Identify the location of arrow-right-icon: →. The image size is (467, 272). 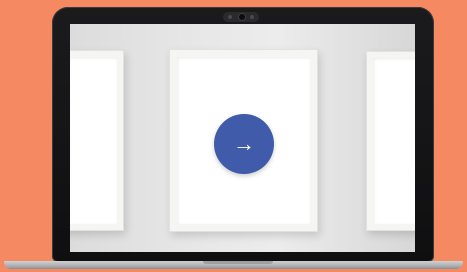
(244, 143).